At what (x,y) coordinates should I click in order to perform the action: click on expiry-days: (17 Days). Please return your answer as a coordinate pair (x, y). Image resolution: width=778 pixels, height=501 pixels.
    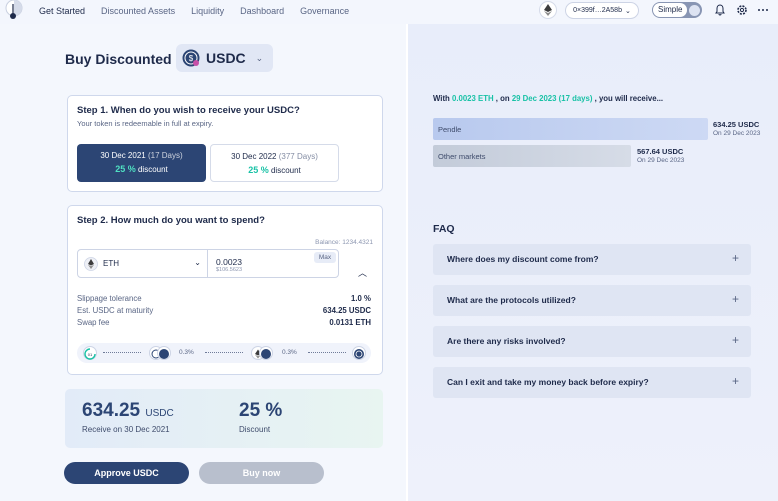
    Looking at the image, I should click on (165, 155).